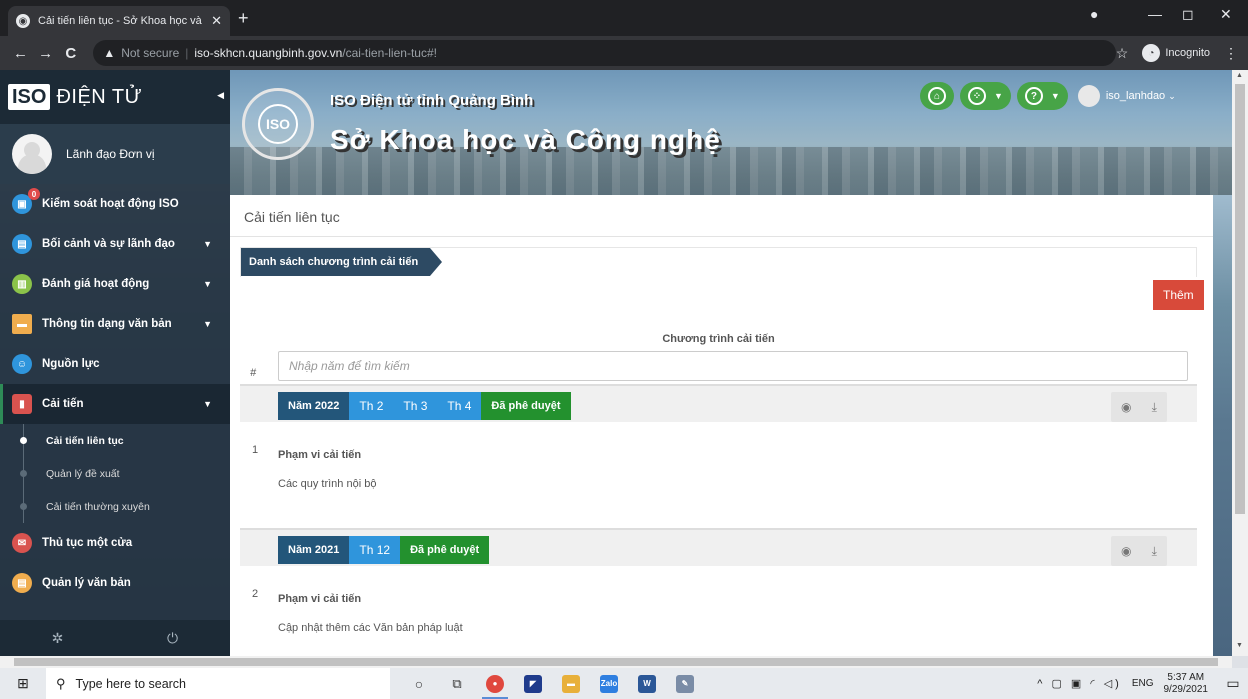 This screenshot has height=699, width=1248. What do you see at coordinates (57, 638) in the screenshot?
I see `settings-gear-icon: ✲` at bounding box center [57, 638].